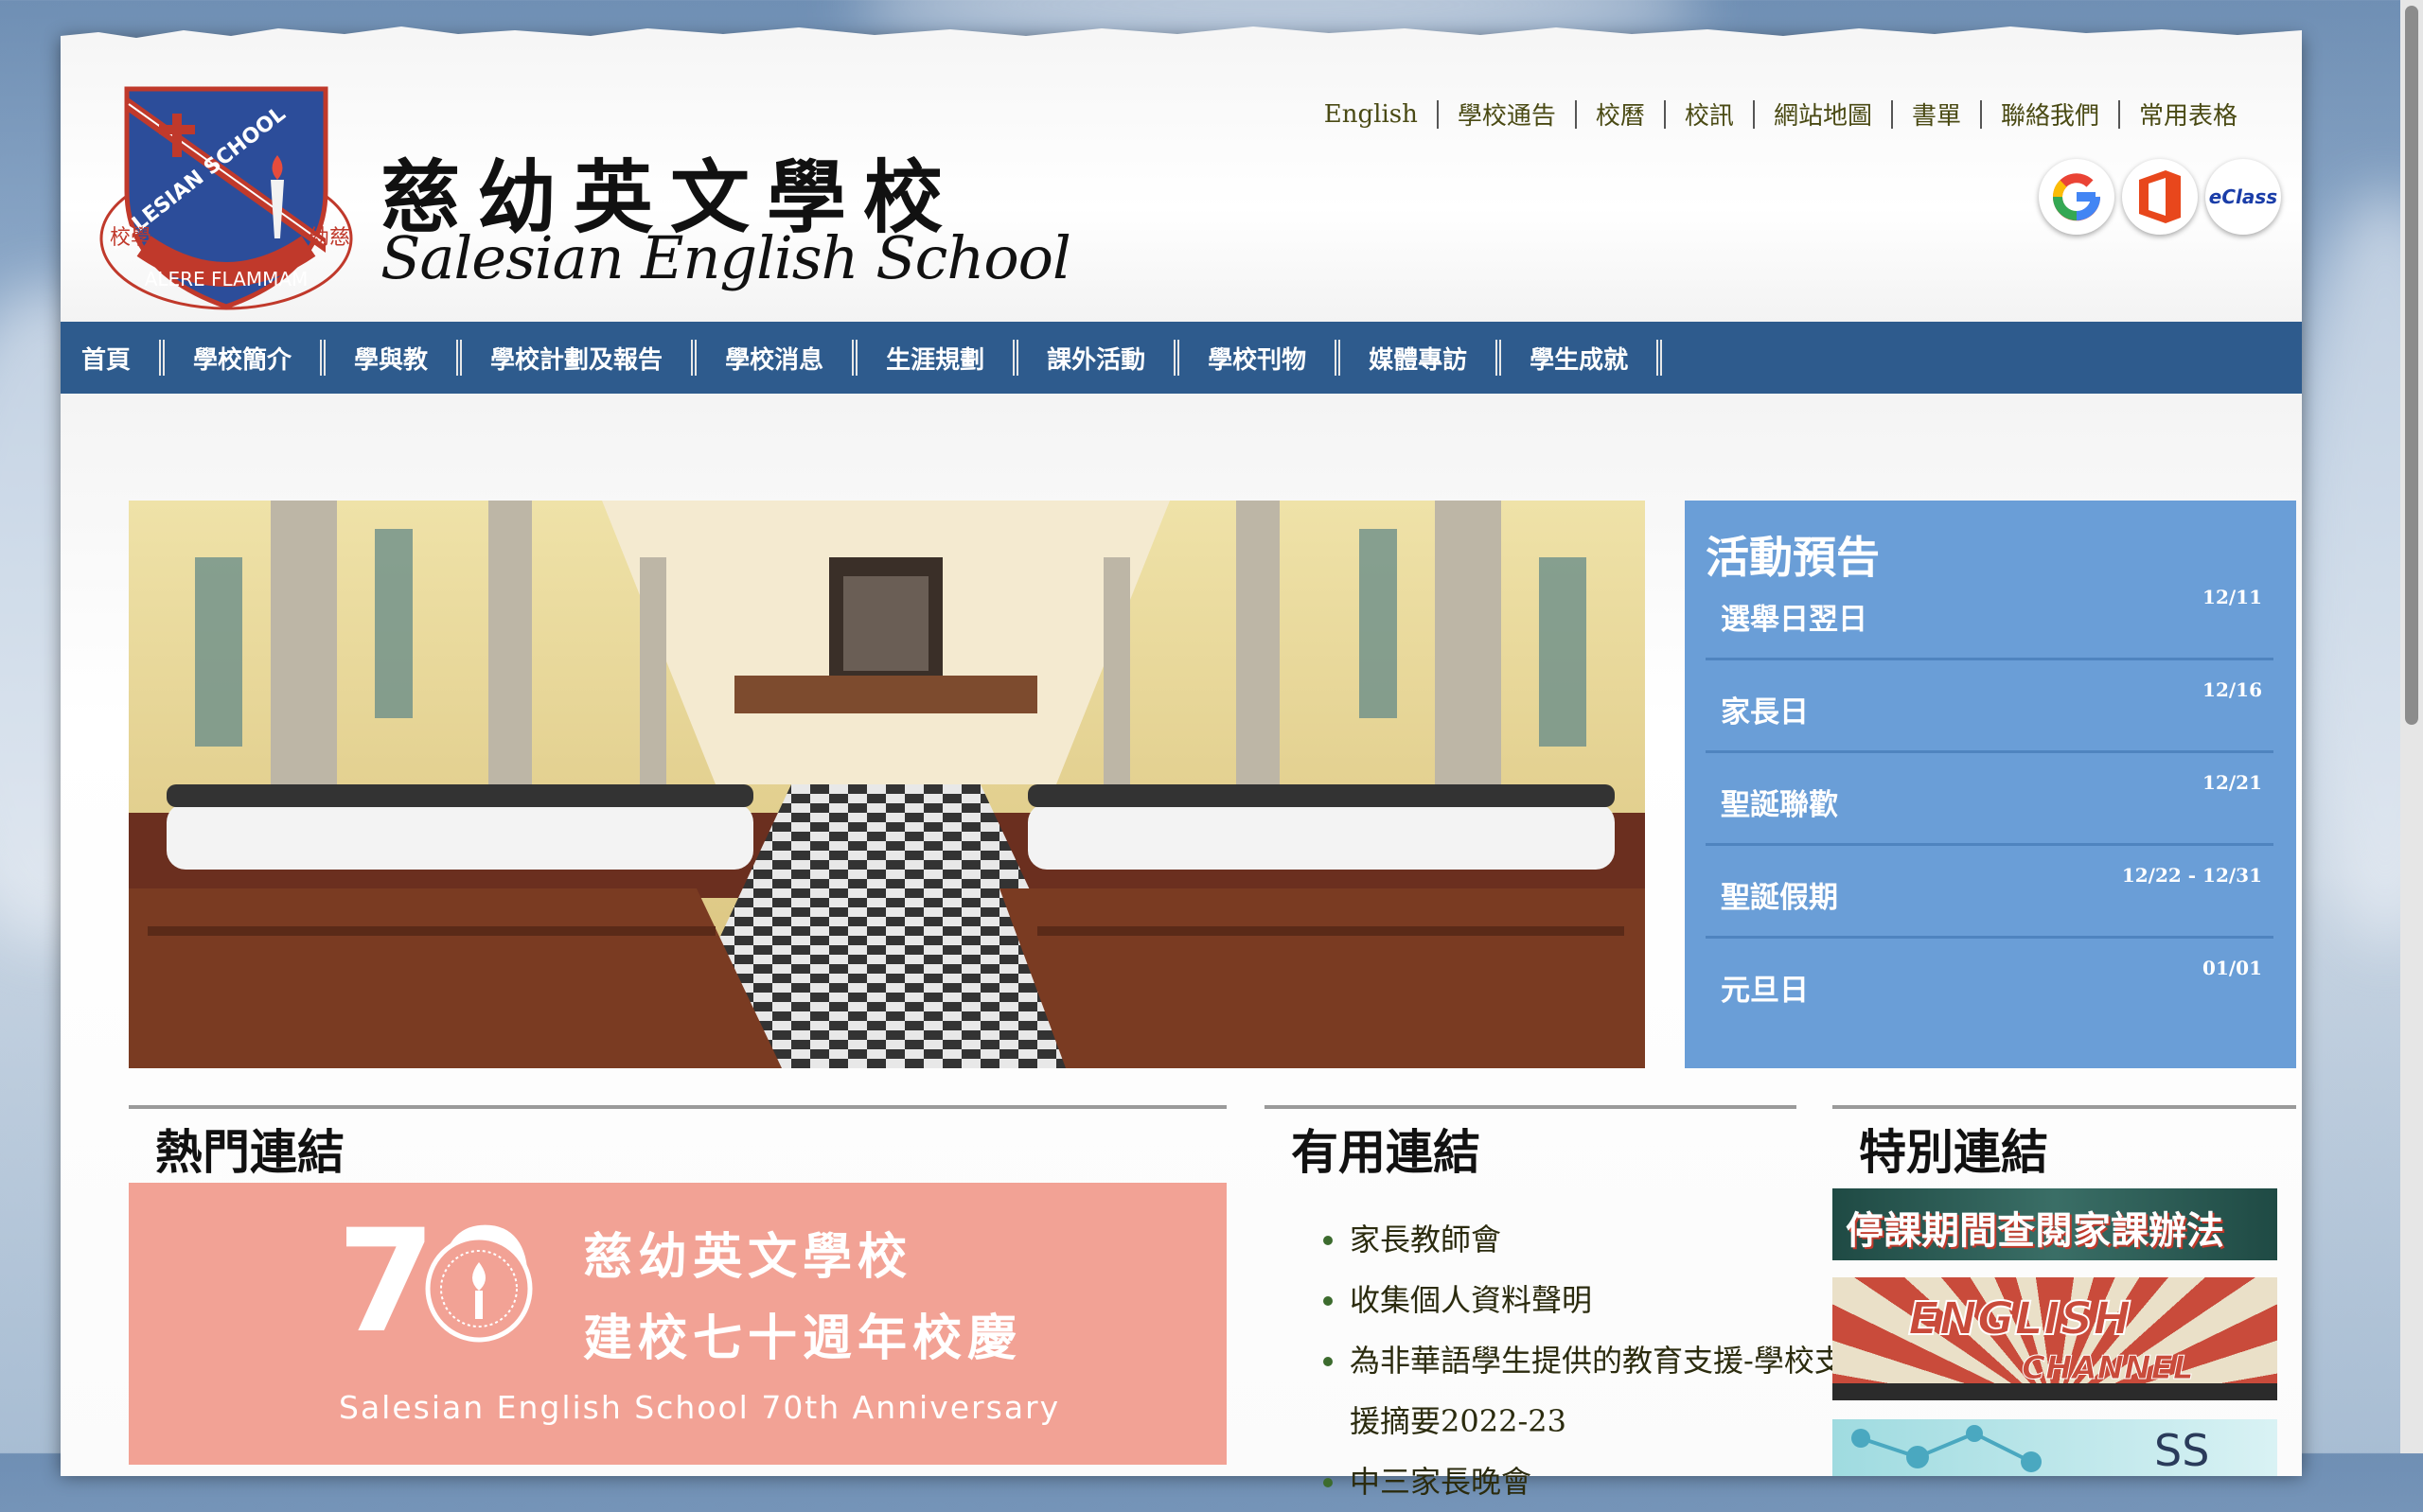 The image size is (2423, 1512). What do you see at coordinates (1779, 805) in the screenshot?
I see `event-name: 聖誕聯歡` at bounding box center [1779, 805].